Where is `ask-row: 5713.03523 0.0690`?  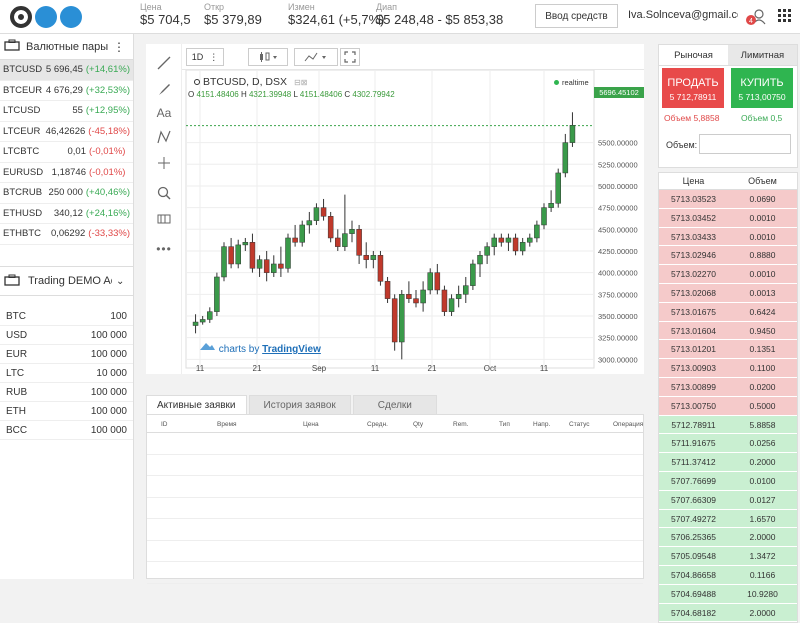
ask-row: 5713.03523 0.0690 is located at coordinates (728, 199).